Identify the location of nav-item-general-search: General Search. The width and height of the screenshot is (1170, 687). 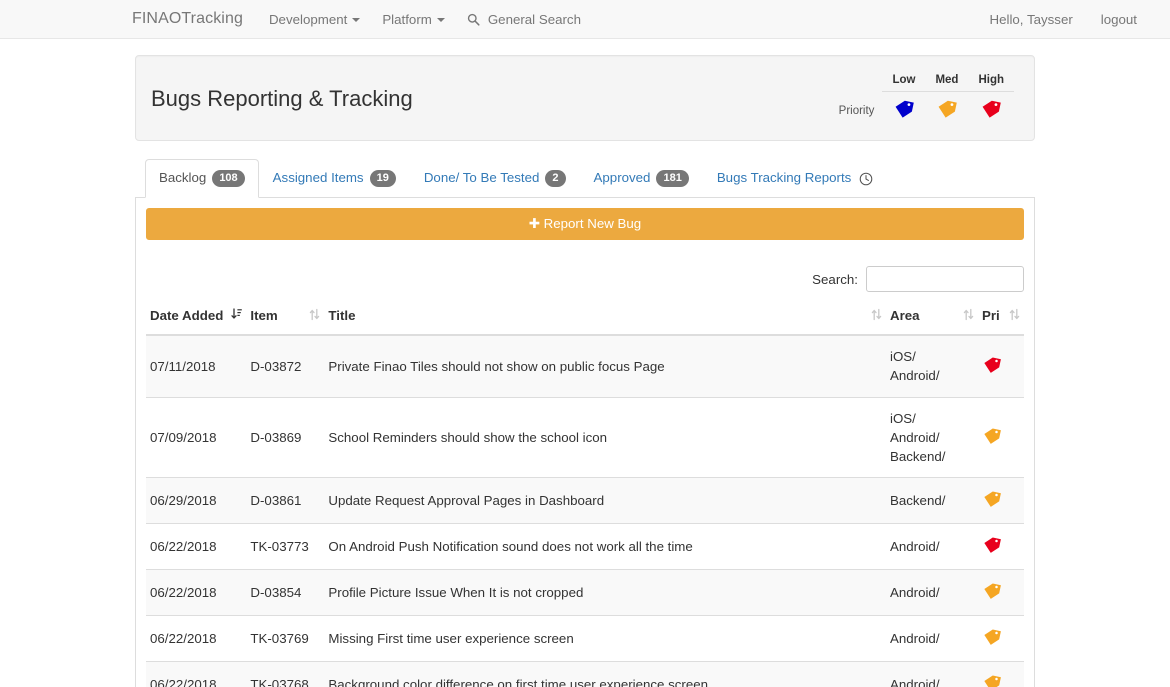
(524, 19).